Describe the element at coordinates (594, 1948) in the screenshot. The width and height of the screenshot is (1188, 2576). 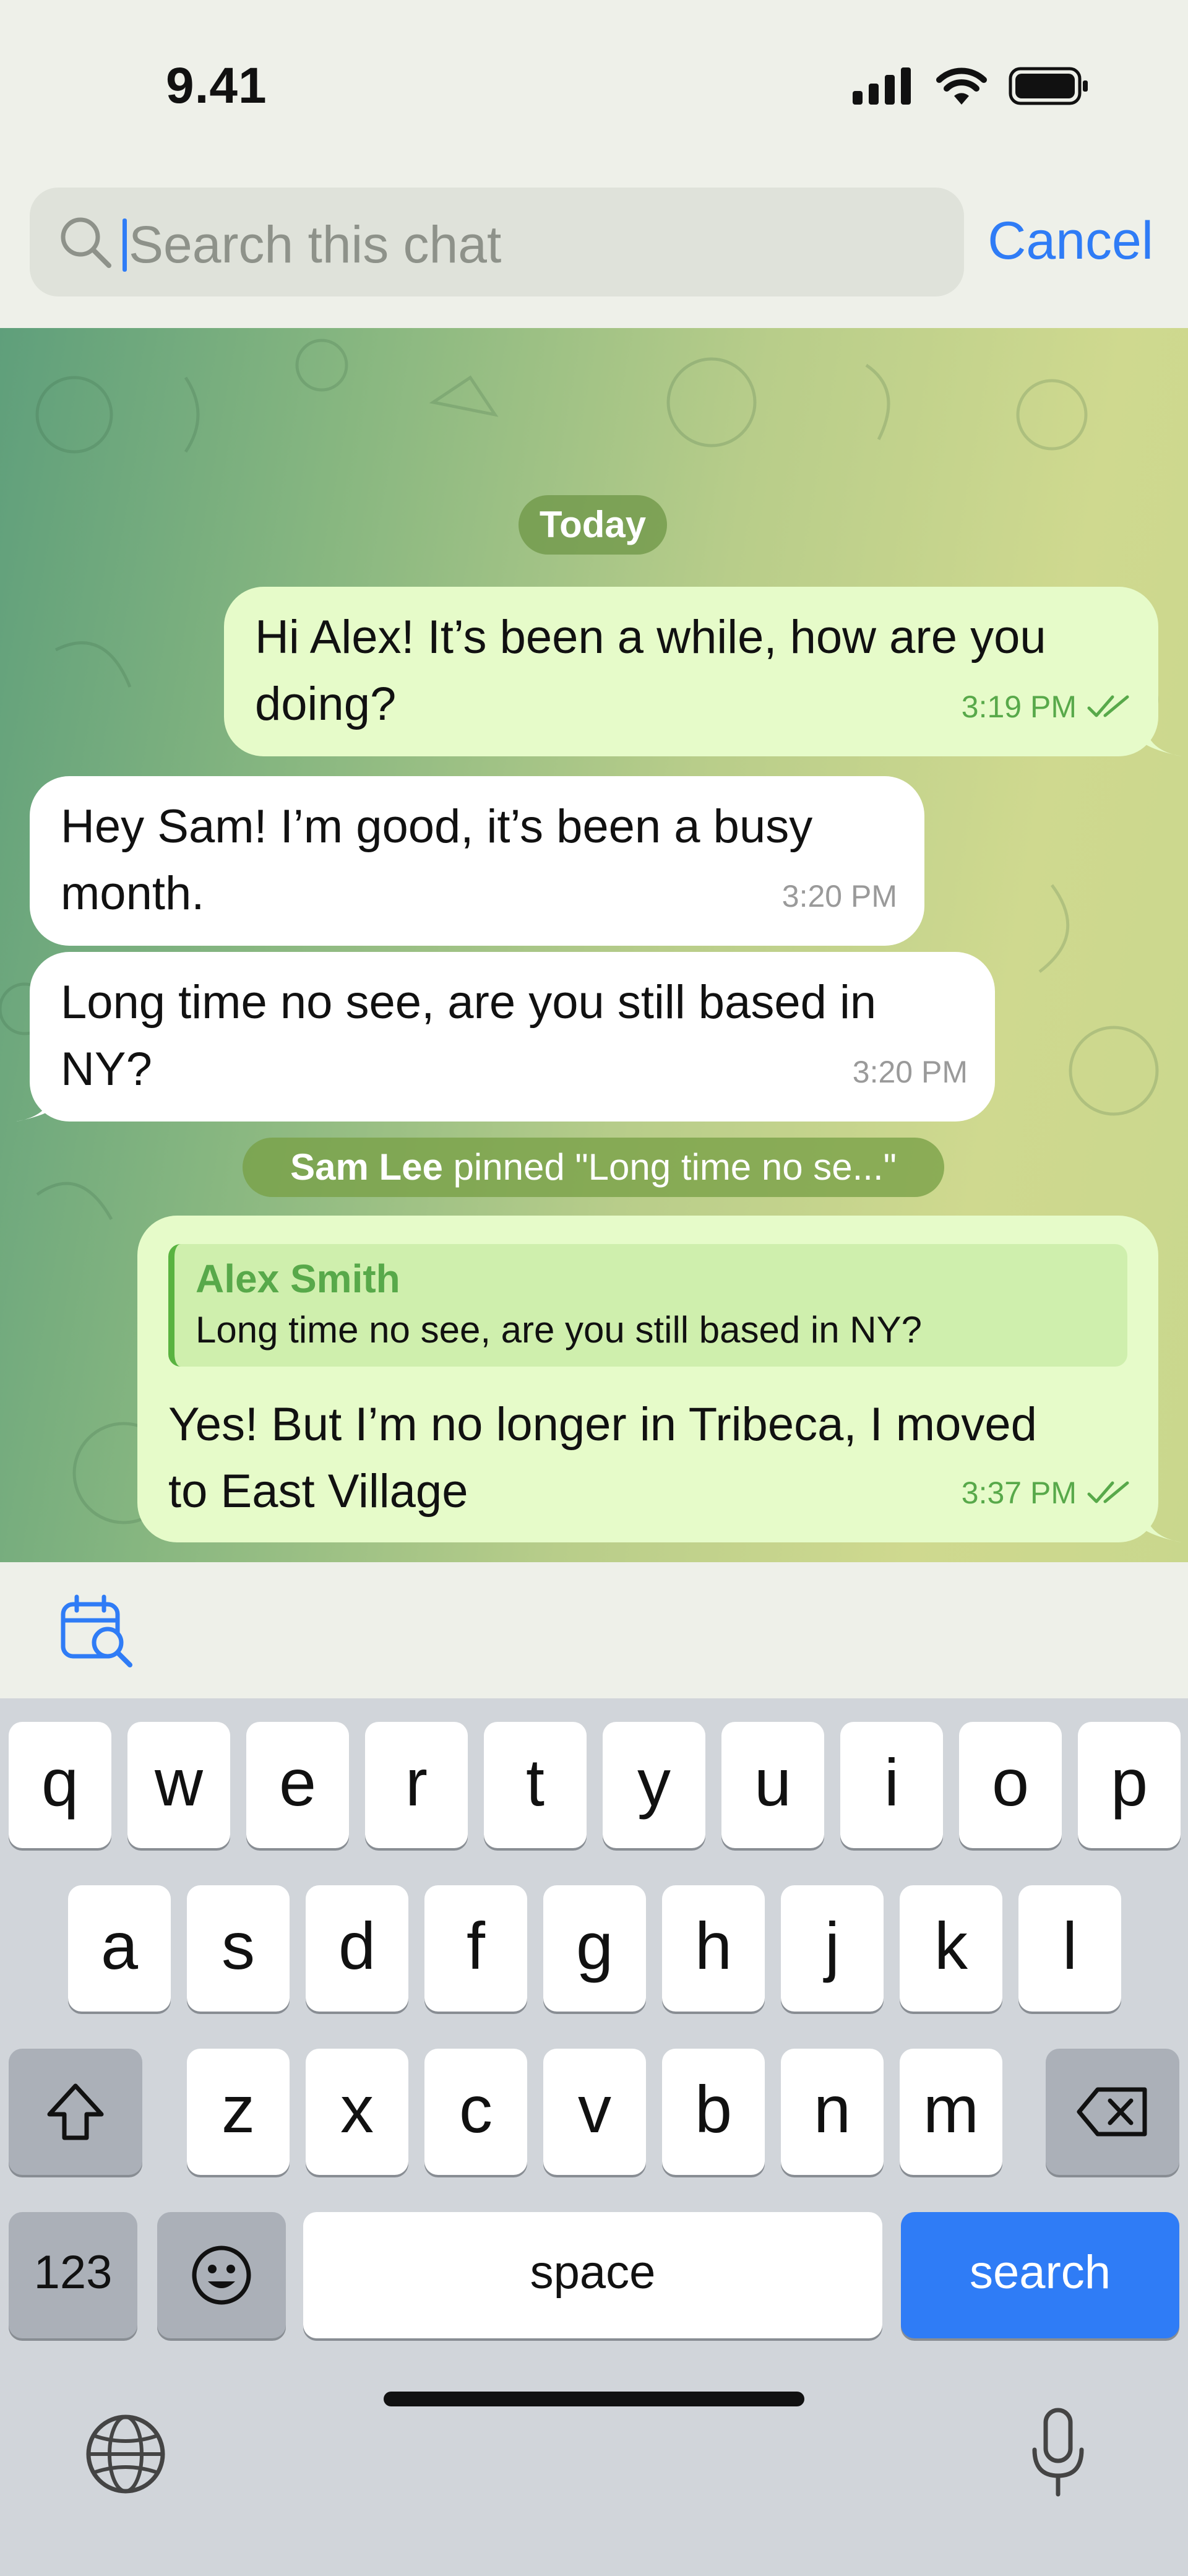
I see `key-g: g` at that location.